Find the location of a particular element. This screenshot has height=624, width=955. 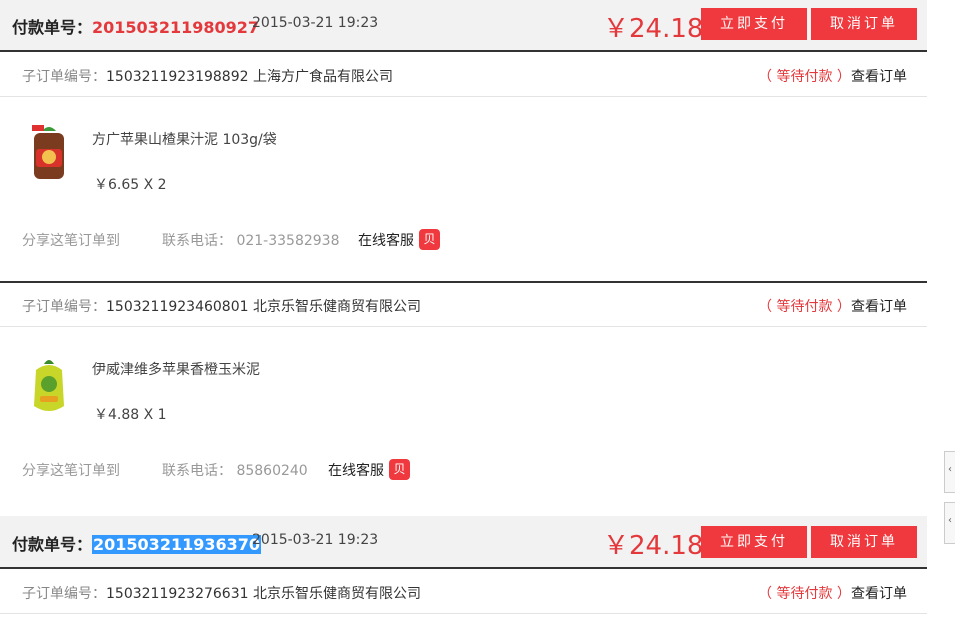

product-name: 方广苹果山楂果汁泥 103g/袋 is located at coordinates (184, 139).